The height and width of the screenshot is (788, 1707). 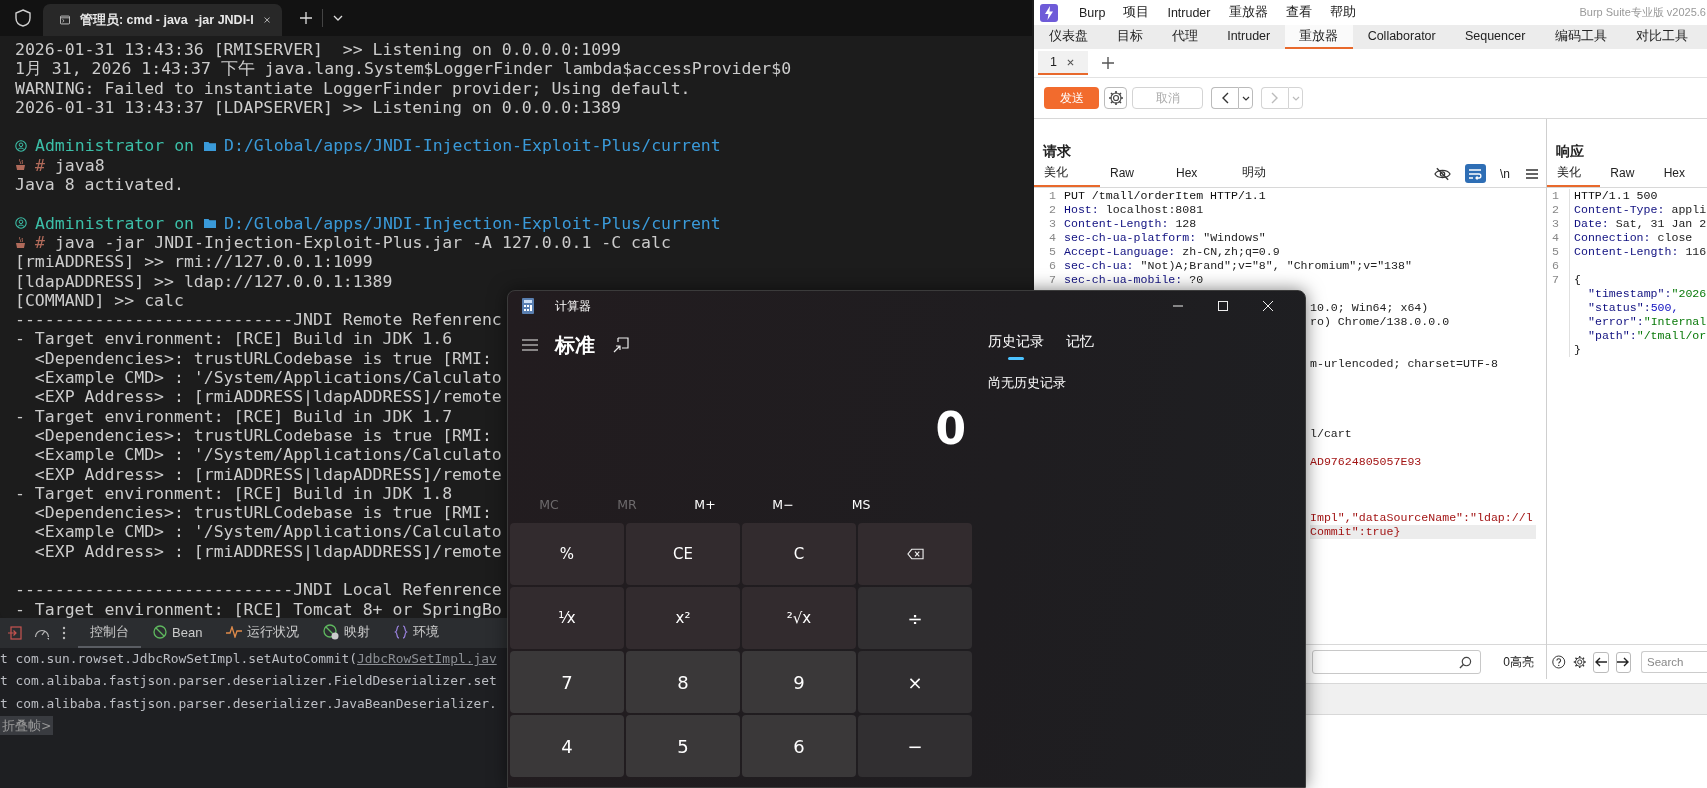 What do you see at coordinates (683, 618) in the screenshot?
I see `calculator-key: x²` at bounding box center [683, 618].